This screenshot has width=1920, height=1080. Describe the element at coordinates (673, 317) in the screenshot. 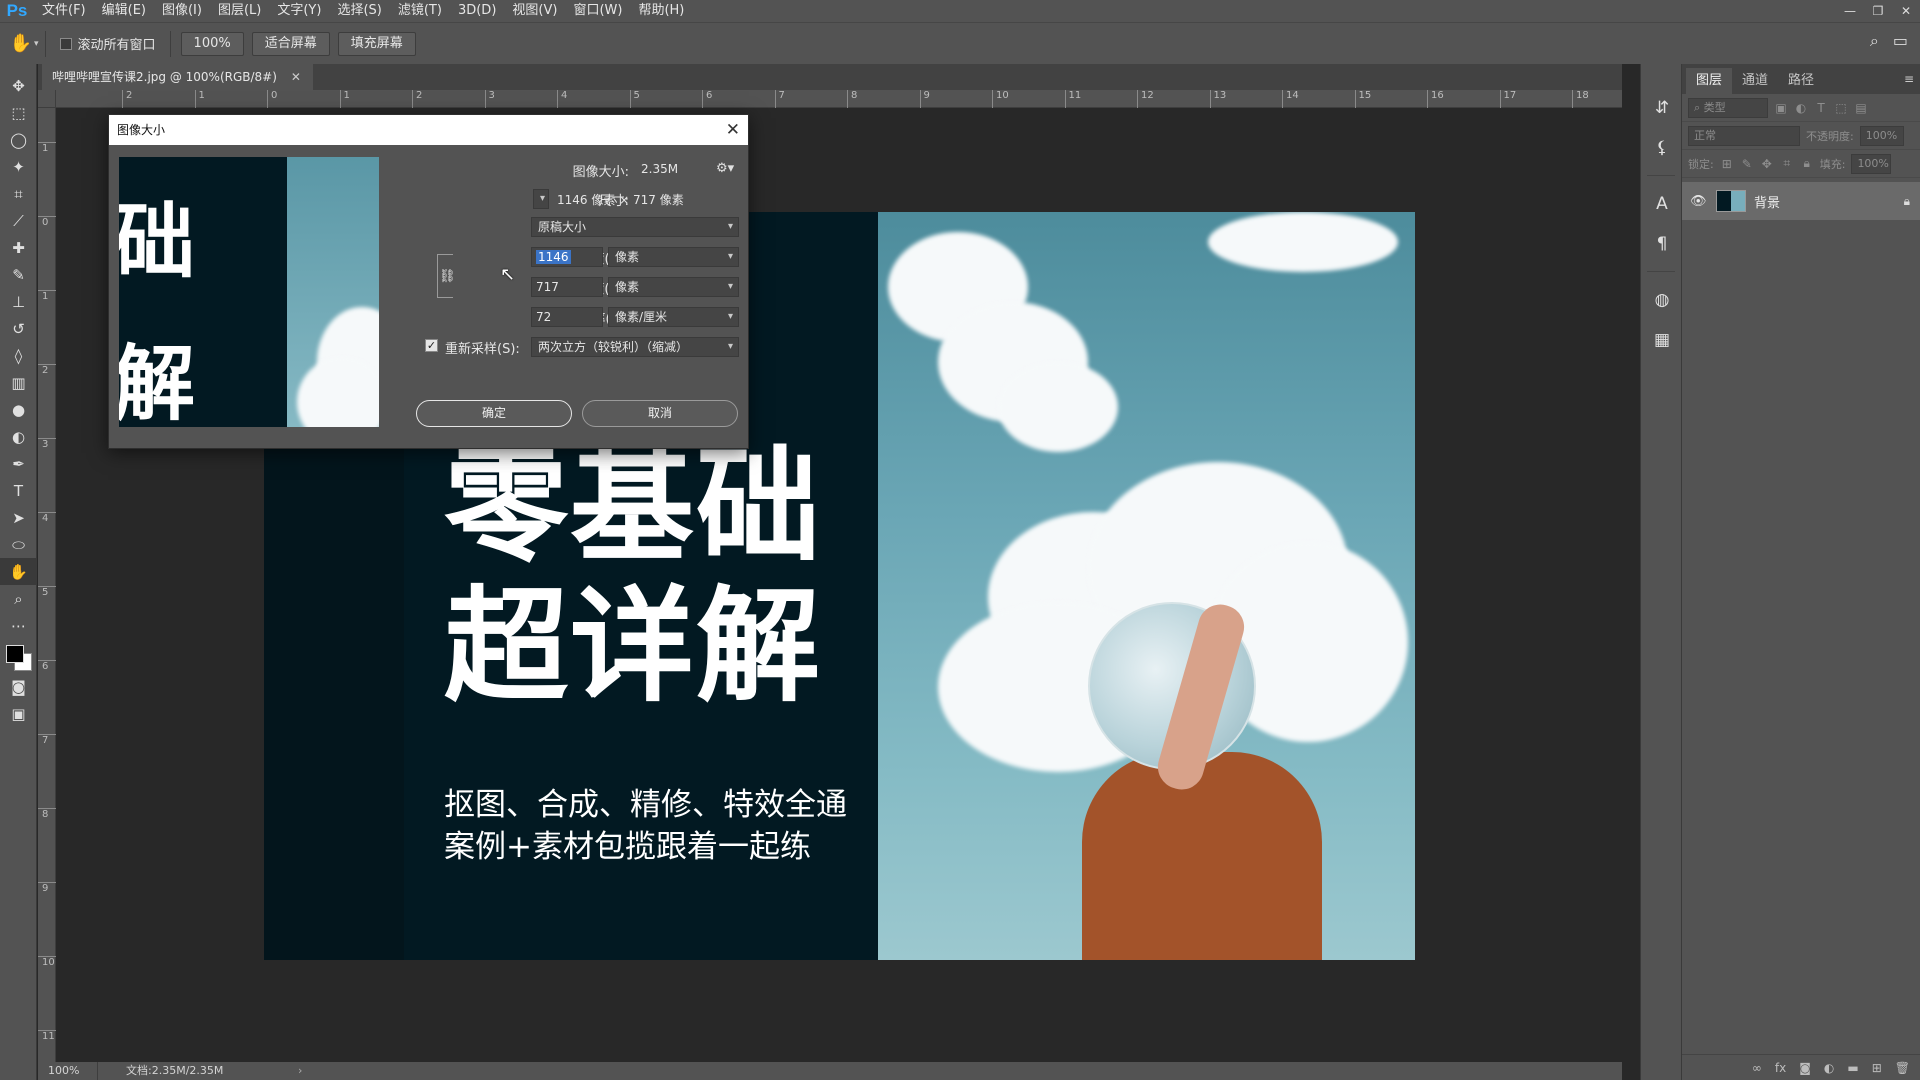

I see `resolution-unit-select: 像素/厘米 ▾` at that location.